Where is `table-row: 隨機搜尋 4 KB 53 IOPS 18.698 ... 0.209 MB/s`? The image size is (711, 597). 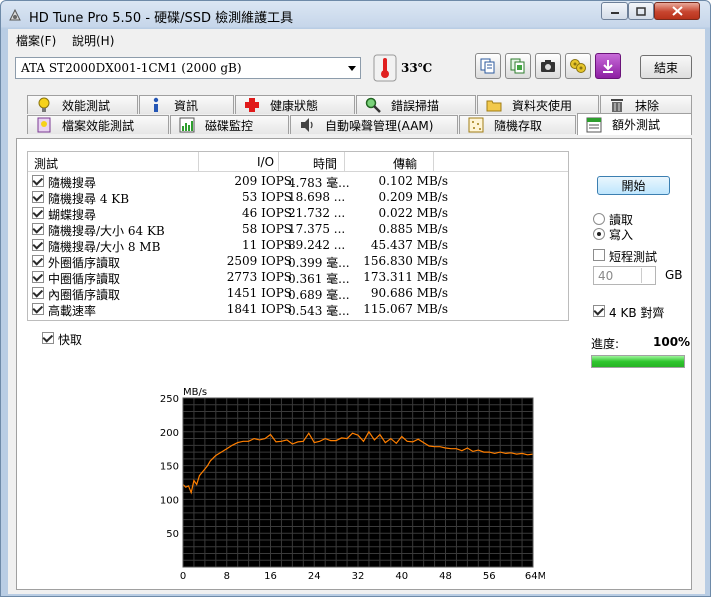
table-row: 隨機搜尋 4 KB 53 IOPS 18.698 ... 0.209 MB/s is located at coordinates (298, 197).